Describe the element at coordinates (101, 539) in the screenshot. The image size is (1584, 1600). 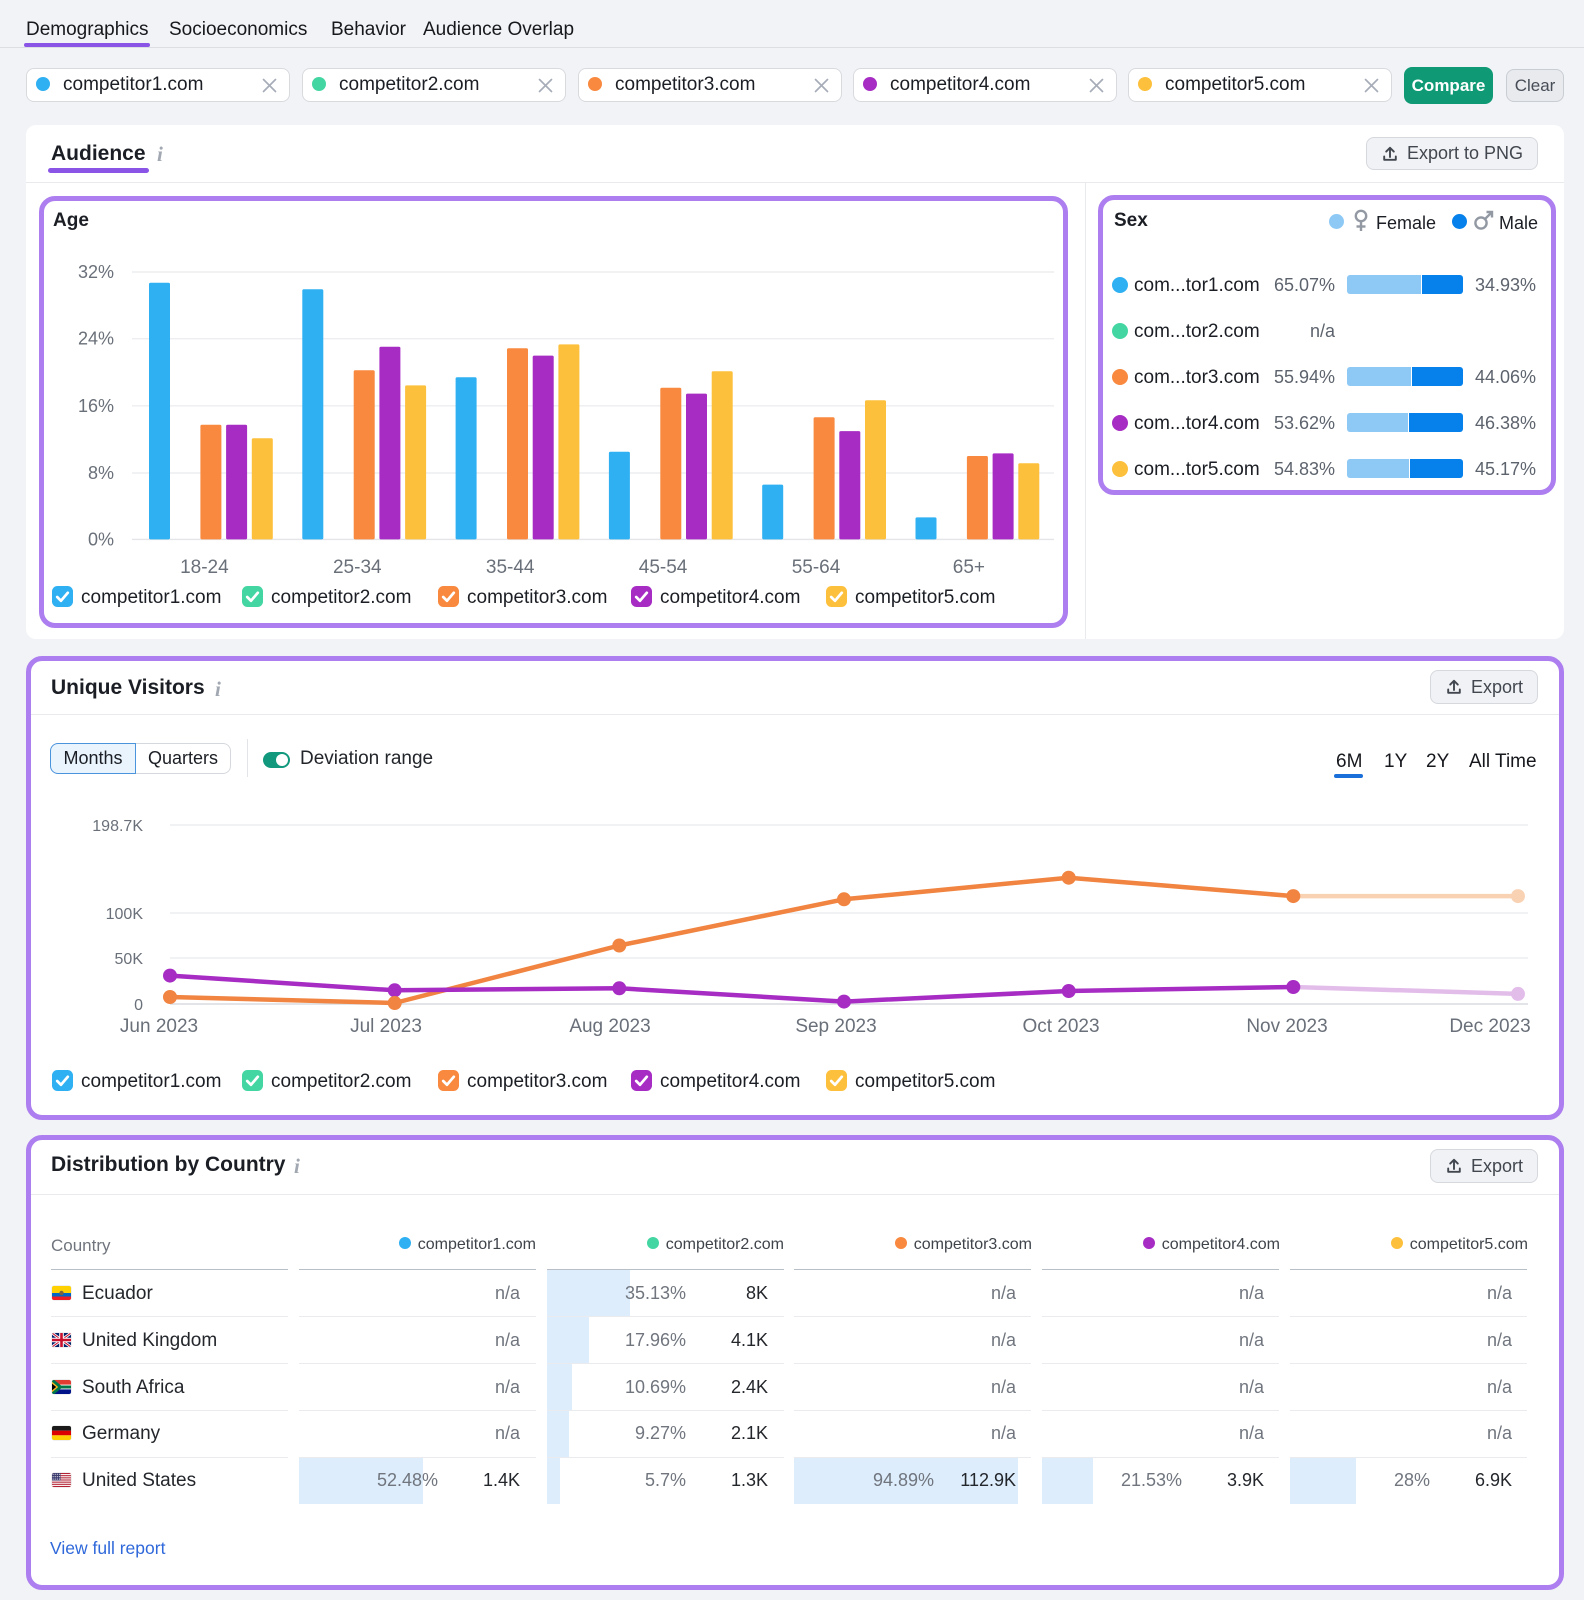
I see `svg-text: 0%` at that location.